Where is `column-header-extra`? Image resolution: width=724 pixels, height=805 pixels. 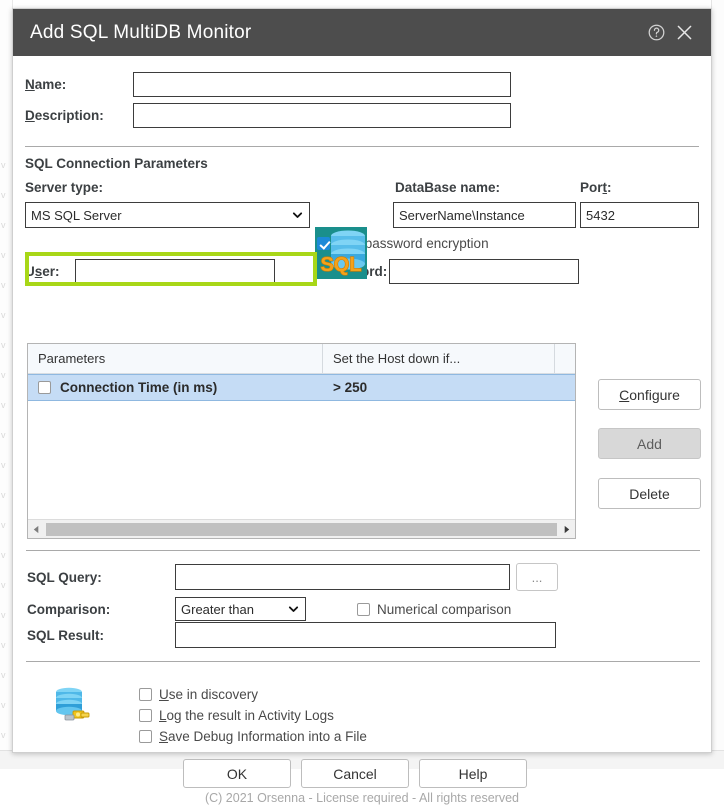 column-header-extra is located at coordinates (565, 358).